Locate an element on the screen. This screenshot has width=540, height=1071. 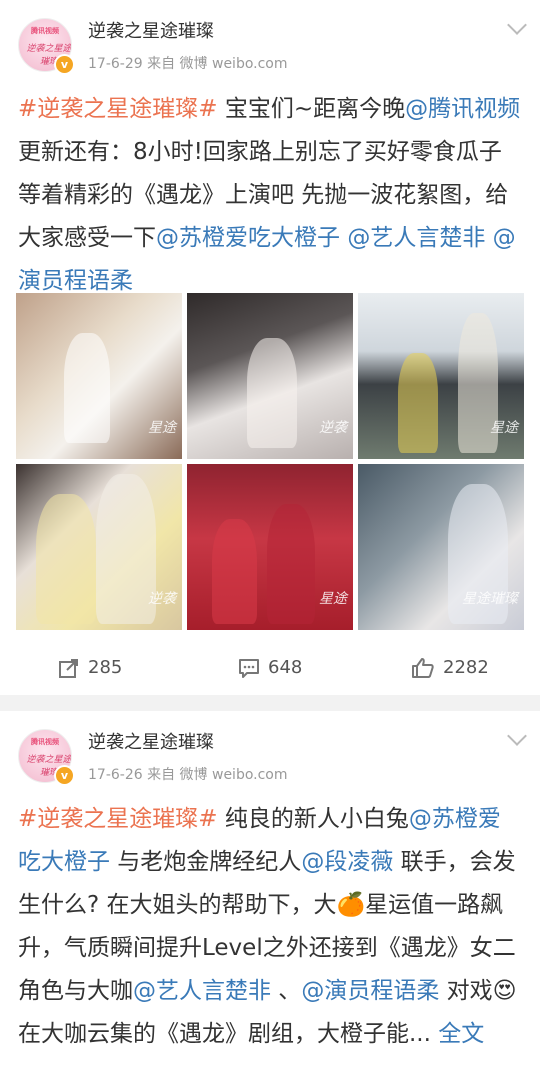
watermark: 星途璀璨 is located at coordinates (490, 599).